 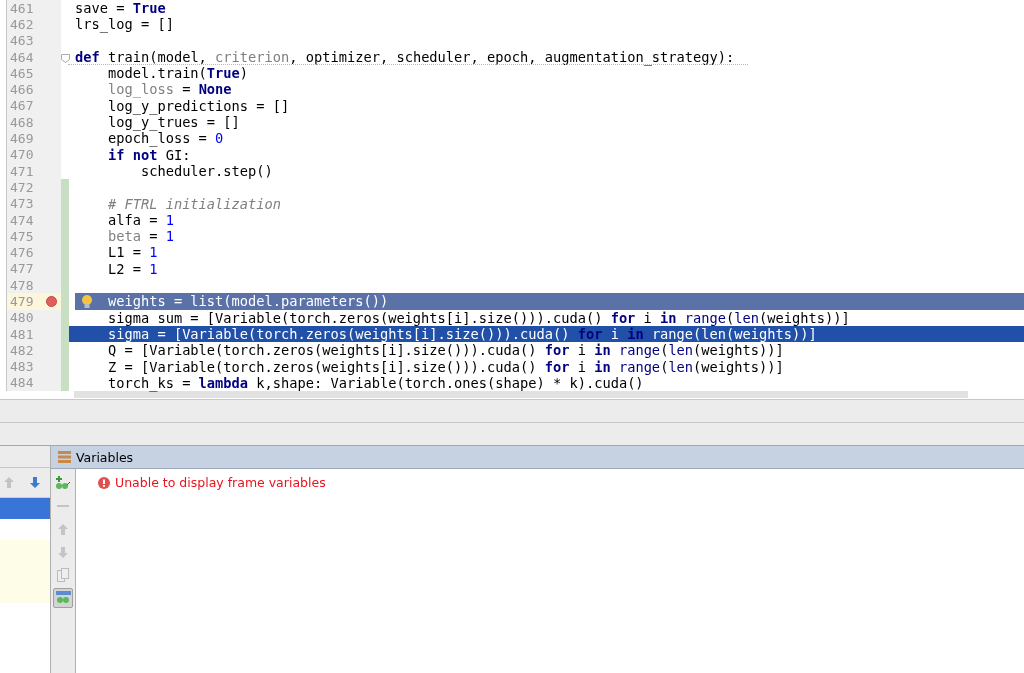 I want to click on line-number: 475, so click(x=21, y=236).